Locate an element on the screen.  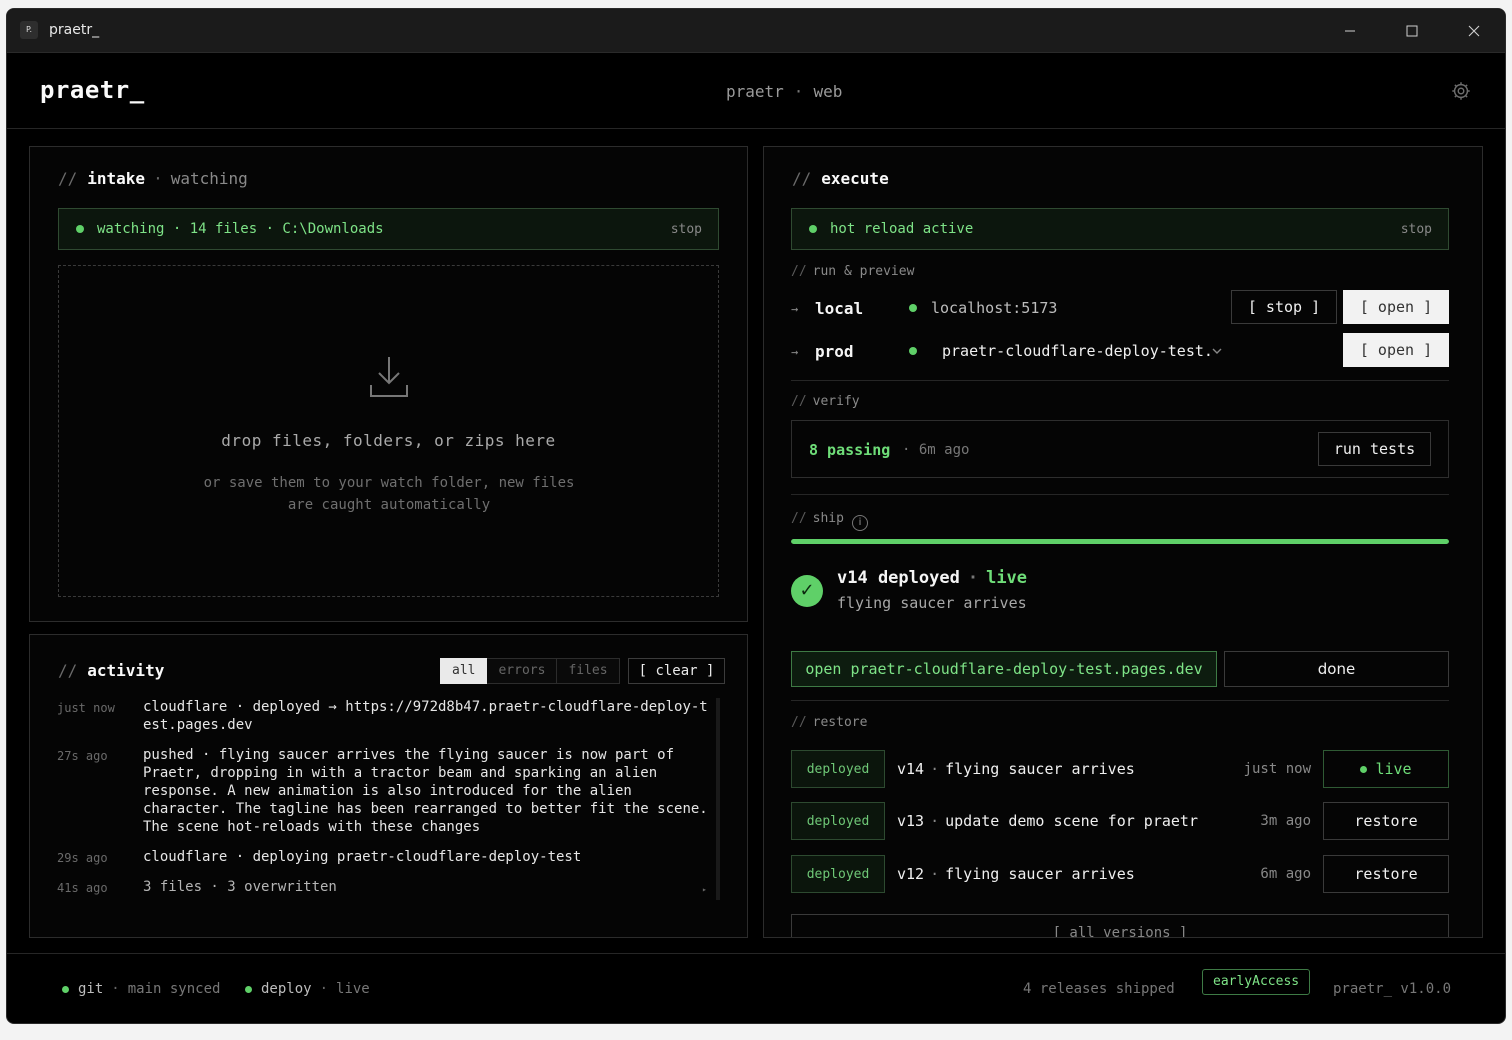
deploy-title: v14 deployed · live is located at coordinates (932, 578).